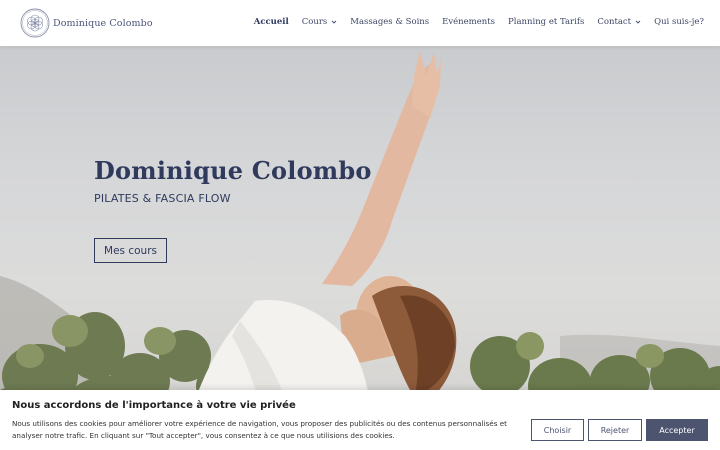 Image resolution: width=720 pixels, height=450 pixels. What do you see at coordinates (615, 430) in the screenshot?
I see `cookie-reject-button: Rejeter` at bounding box center [615, 430].